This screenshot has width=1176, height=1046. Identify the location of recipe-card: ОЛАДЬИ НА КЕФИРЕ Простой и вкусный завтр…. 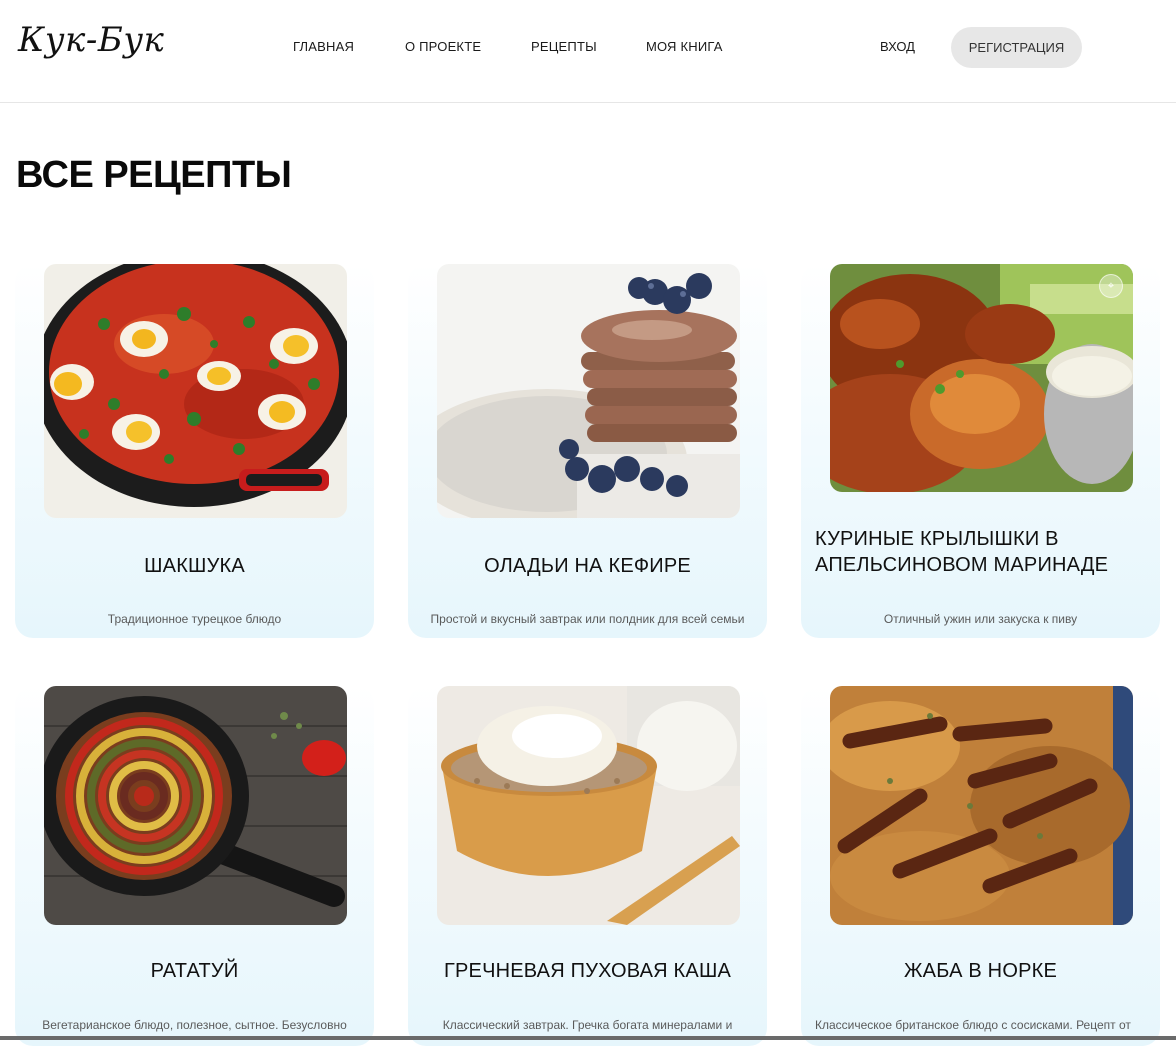
(587, 451).